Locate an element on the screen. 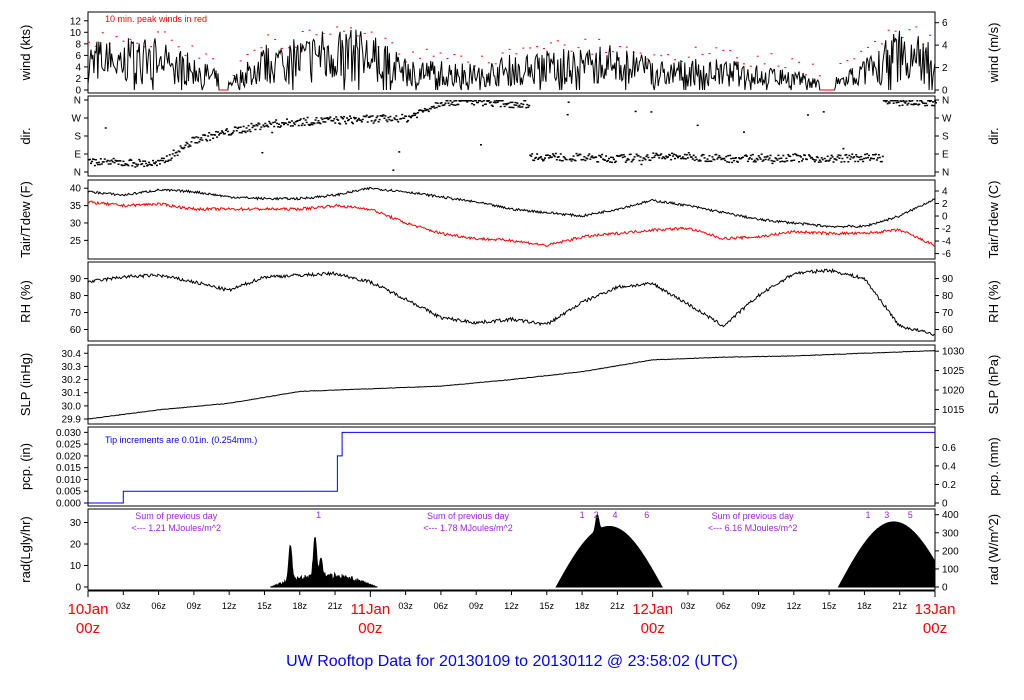 The width and height of the screenshot is (1024, 700). x-tick-label: 15z is located at coordinates (547, 606).